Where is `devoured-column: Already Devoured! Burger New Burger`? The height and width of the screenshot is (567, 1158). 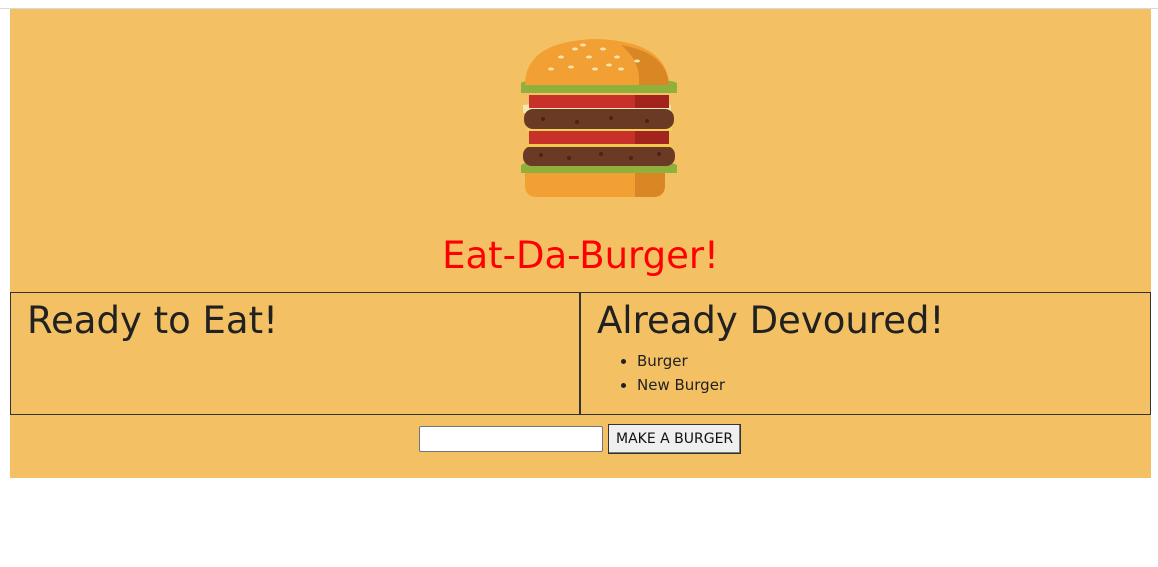 devoured-column: Already Devoured! Burger New Burger is located at coordinates (866, 353).